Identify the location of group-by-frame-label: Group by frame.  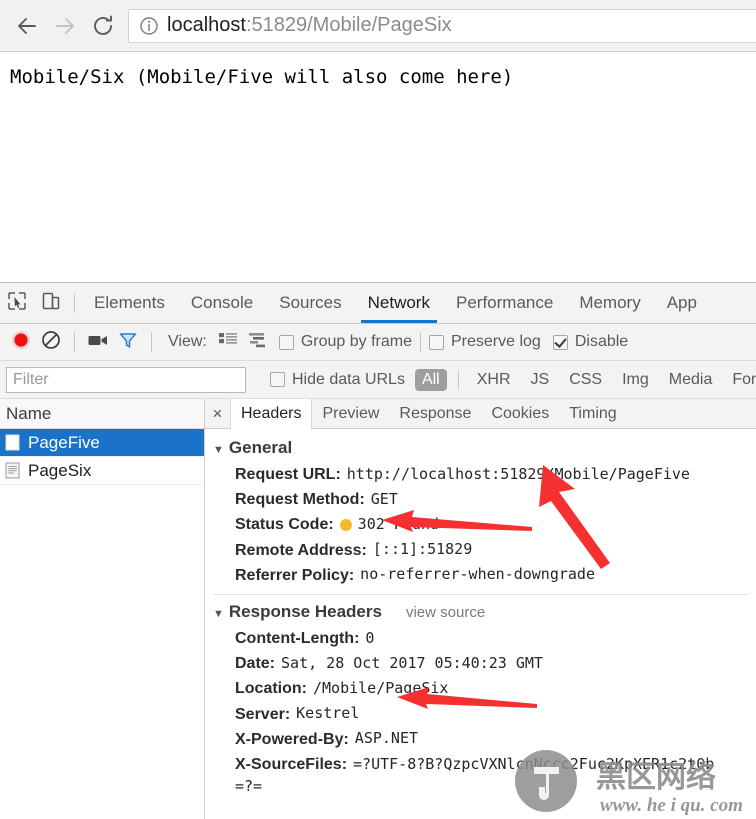
(356, 341).